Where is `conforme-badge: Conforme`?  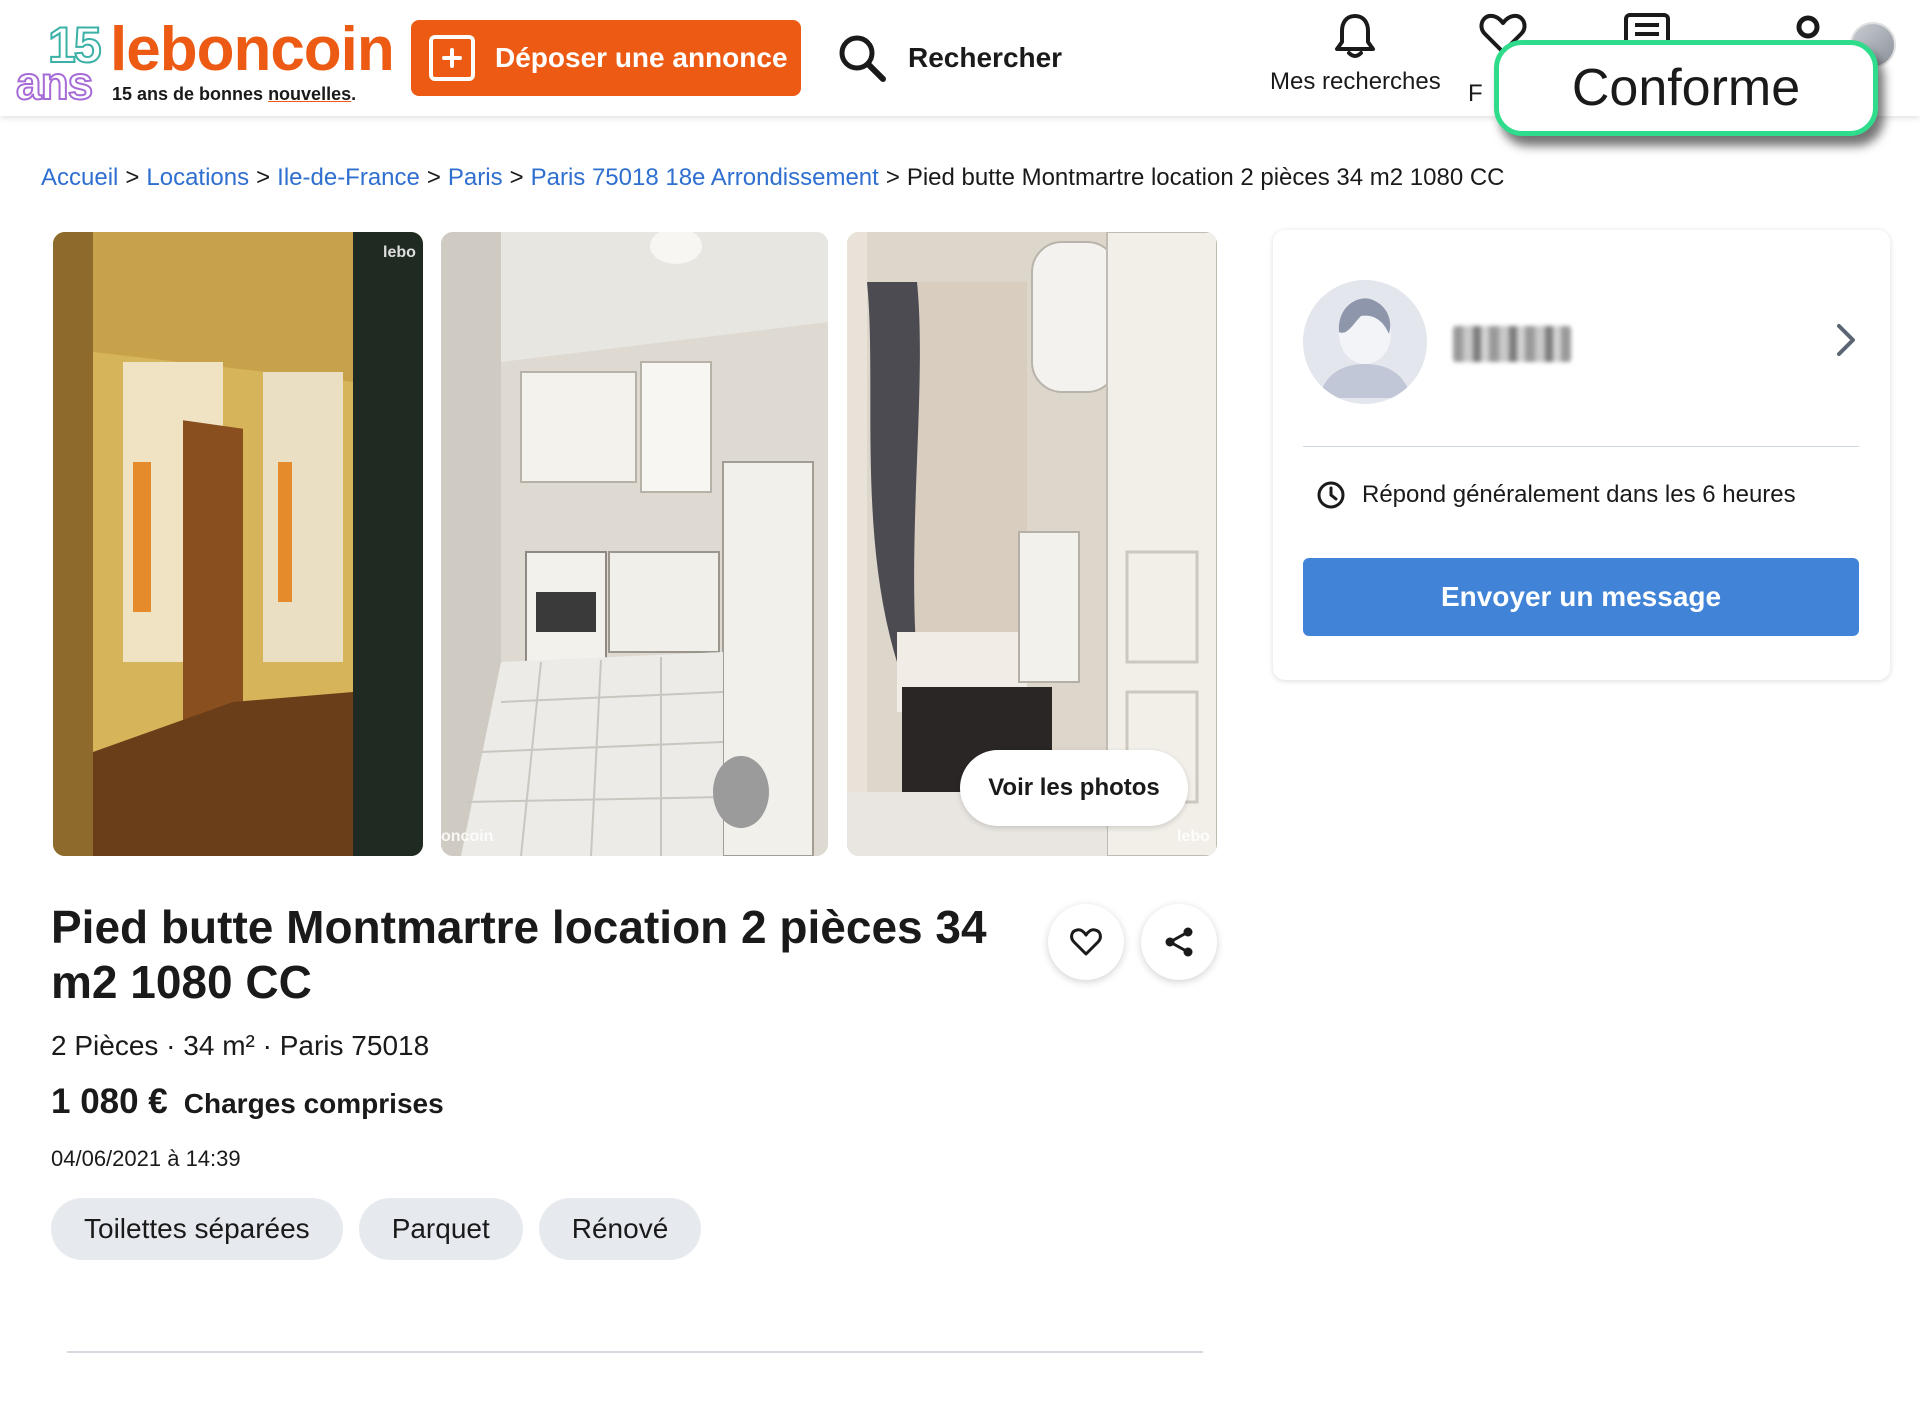 conforme-badge: Conforme is located at coordinates (1686, 88).